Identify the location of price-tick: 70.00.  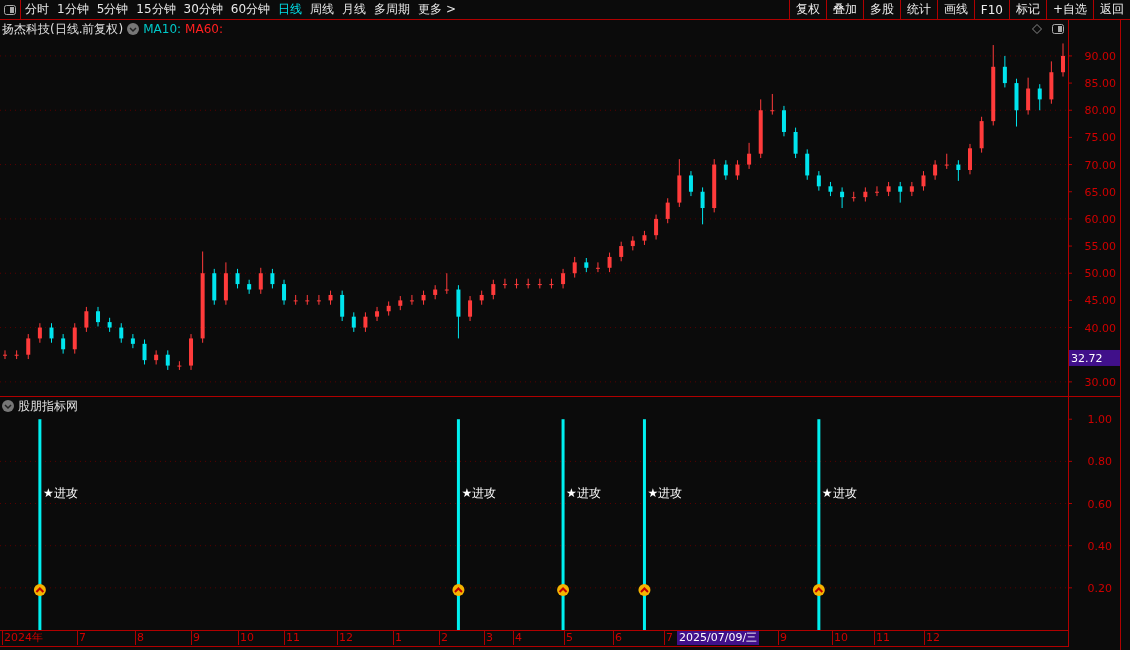
(1100, 165).